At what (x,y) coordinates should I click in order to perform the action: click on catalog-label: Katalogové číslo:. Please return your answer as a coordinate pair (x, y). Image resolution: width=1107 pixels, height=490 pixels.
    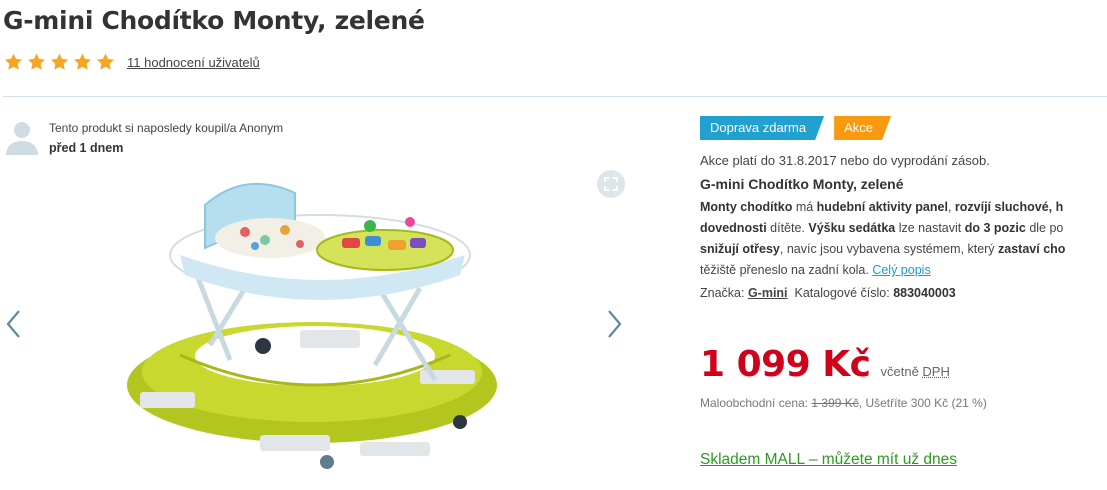
    Looking at the image, I should click on (842, 293).